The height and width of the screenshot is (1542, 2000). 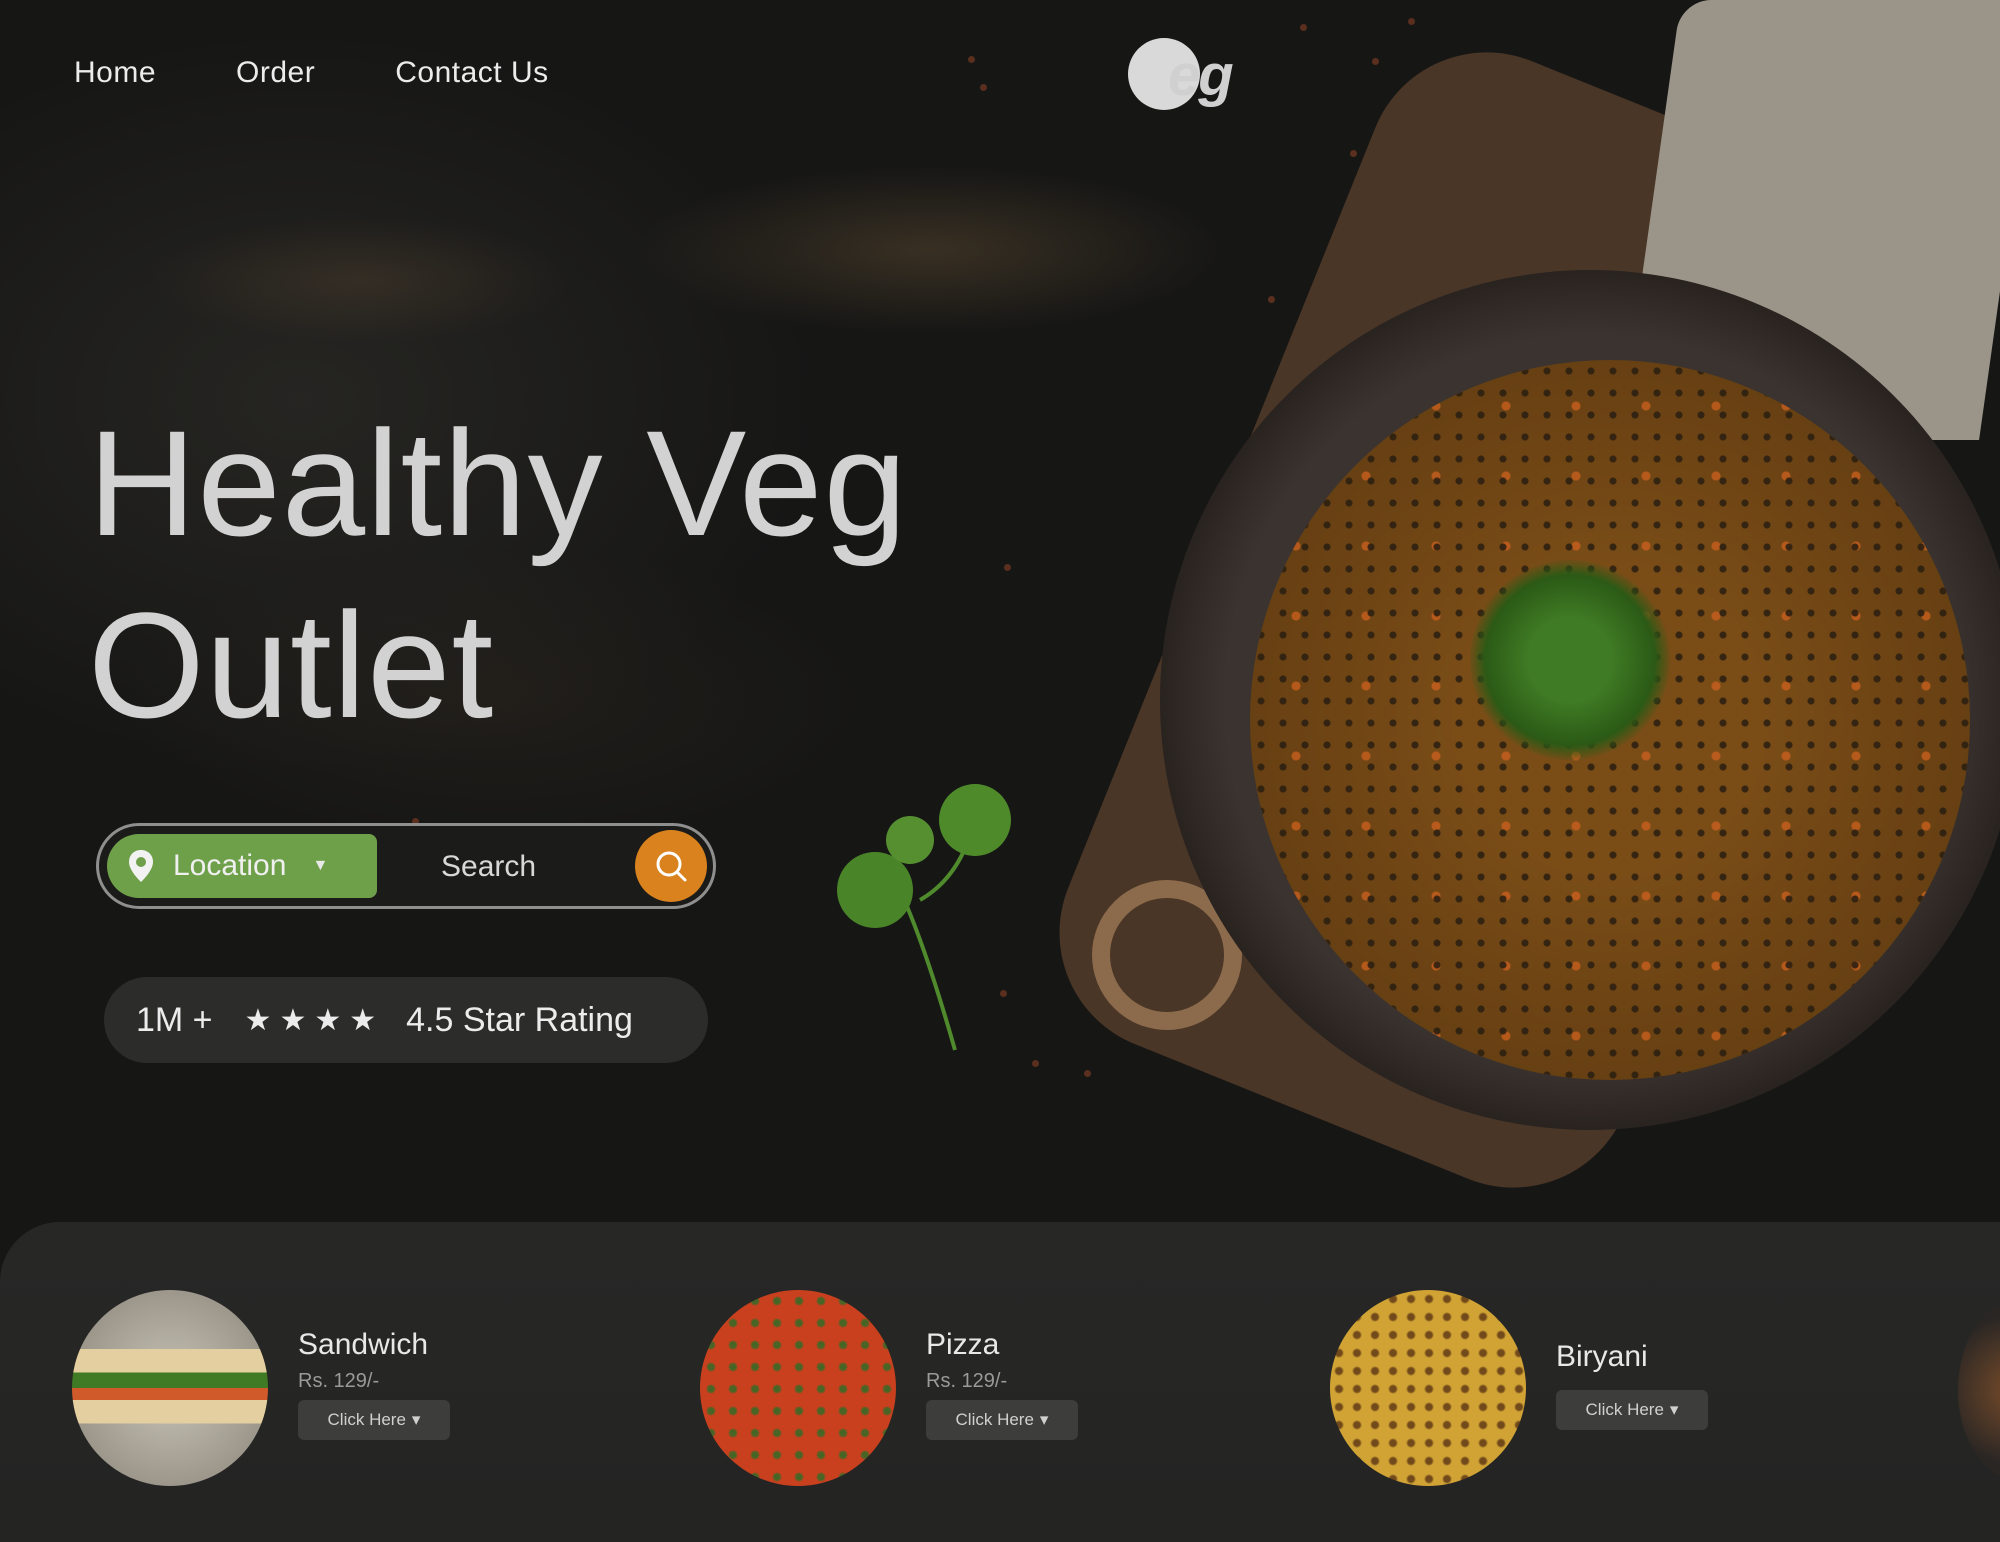 What do you see at coordinates (498, 574) in the screenshot?
I see `hero-title: Healthy Veg Outlet` at bounding box center [498, 574].